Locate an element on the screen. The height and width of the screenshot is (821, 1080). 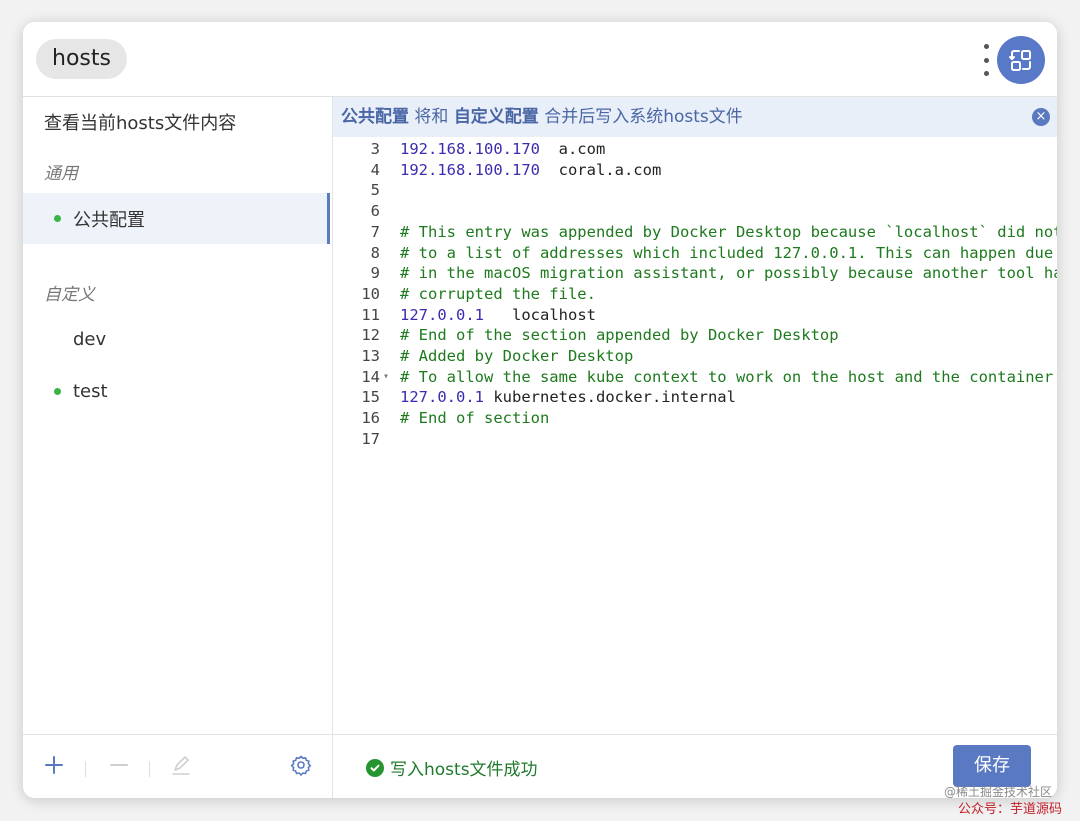
line-number: 10 is located at coordinates (370, 293).